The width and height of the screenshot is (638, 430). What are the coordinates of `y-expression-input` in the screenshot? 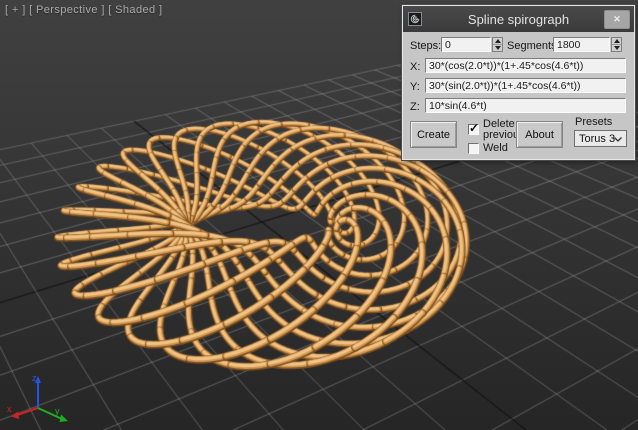 It's located at (525, 85).